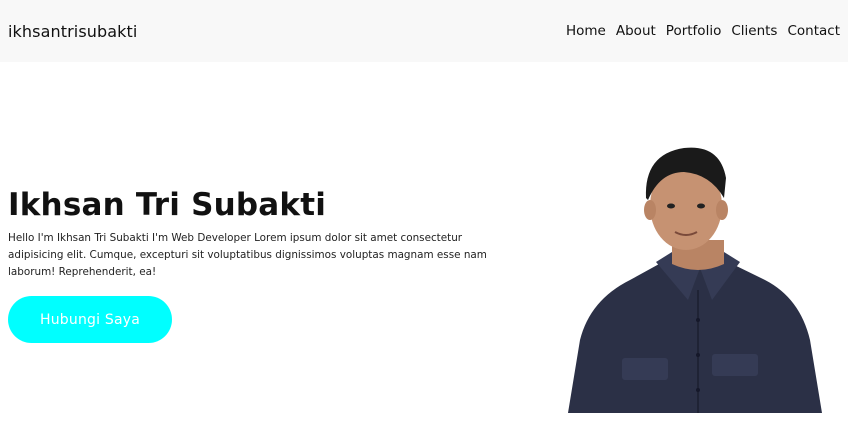 The height and width of the screenshot is (423, 848). Describe the element at coordinates (90, 319) in the screenshot. I see `contact-me-button: Hubungi Saya` at that location.